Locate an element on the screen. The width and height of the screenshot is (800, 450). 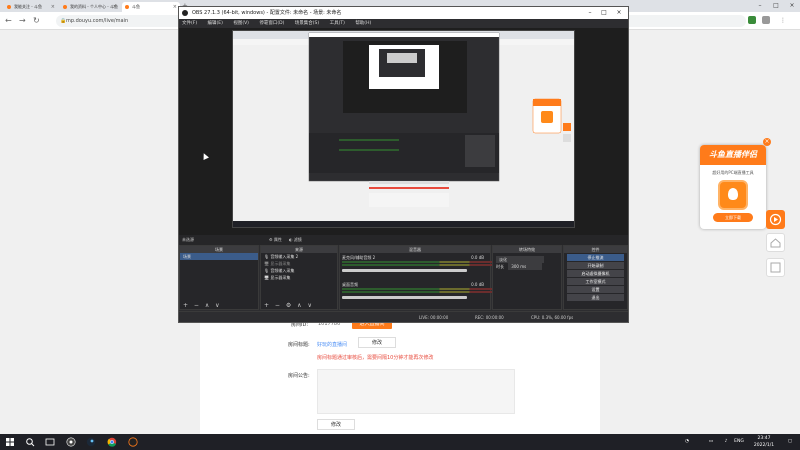
stop-streaming-button: 停止推流 is located at coordinates (595, 257).